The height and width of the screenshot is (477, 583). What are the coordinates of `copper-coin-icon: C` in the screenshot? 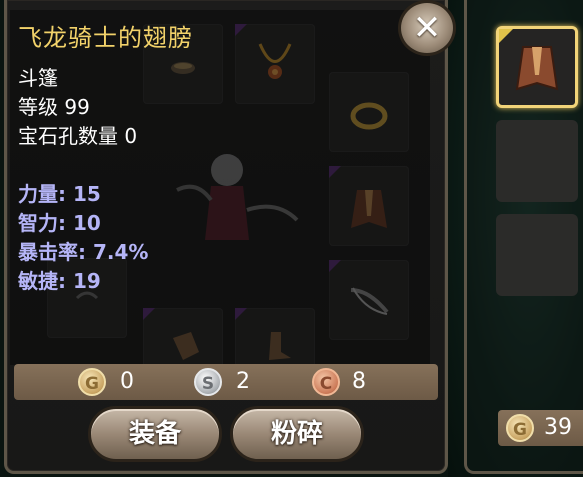 It's located at (326, 382).